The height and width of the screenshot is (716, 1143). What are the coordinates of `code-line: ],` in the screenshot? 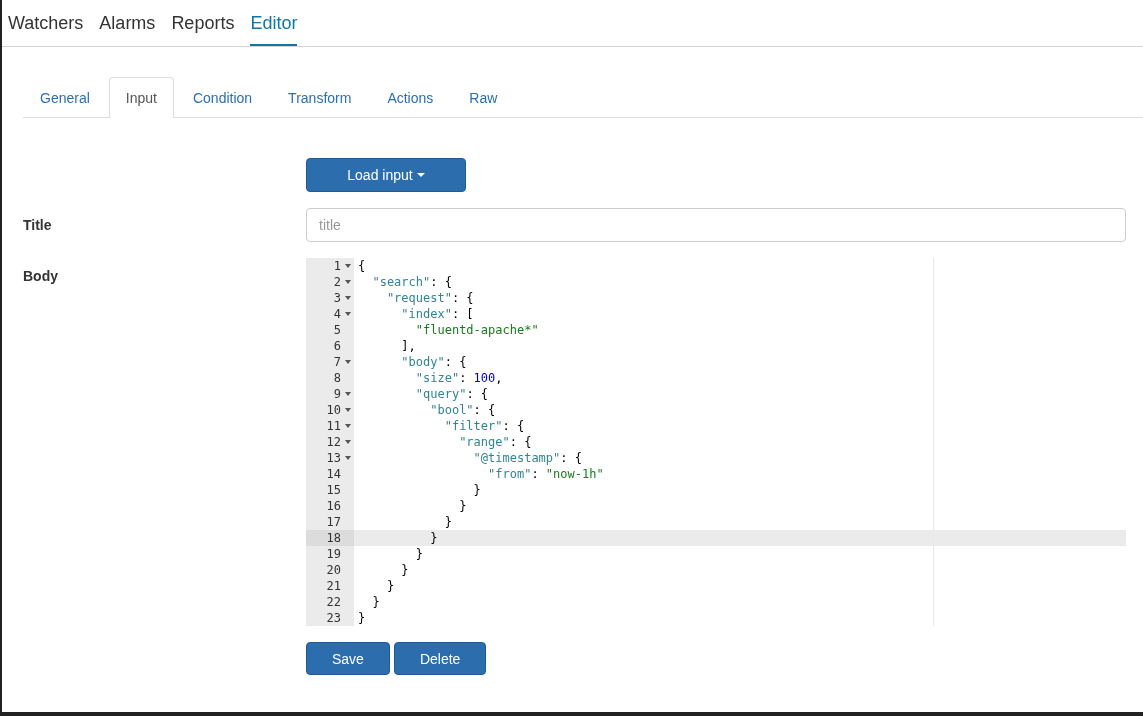 It's located at (408, 346).